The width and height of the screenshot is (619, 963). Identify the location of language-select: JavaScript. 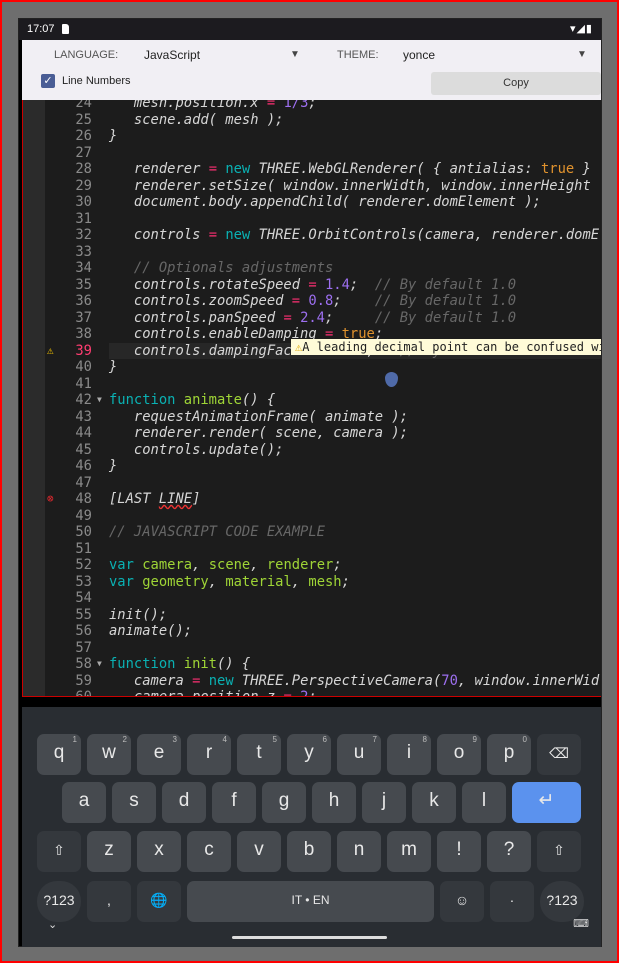
(172, 55).